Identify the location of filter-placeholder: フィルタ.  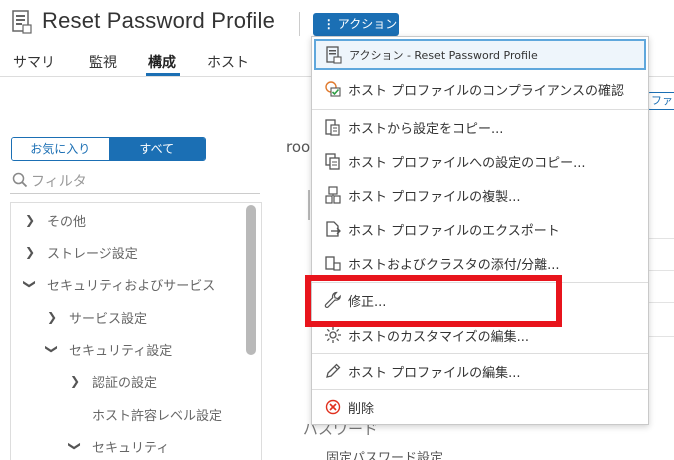
(59, 182).